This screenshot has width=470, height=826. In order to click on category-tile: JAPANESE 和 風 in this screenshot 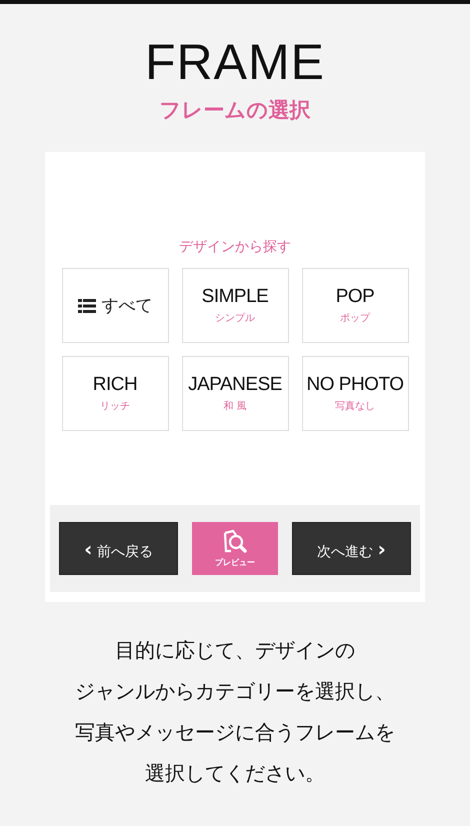, I will do `click(235, 393)`.